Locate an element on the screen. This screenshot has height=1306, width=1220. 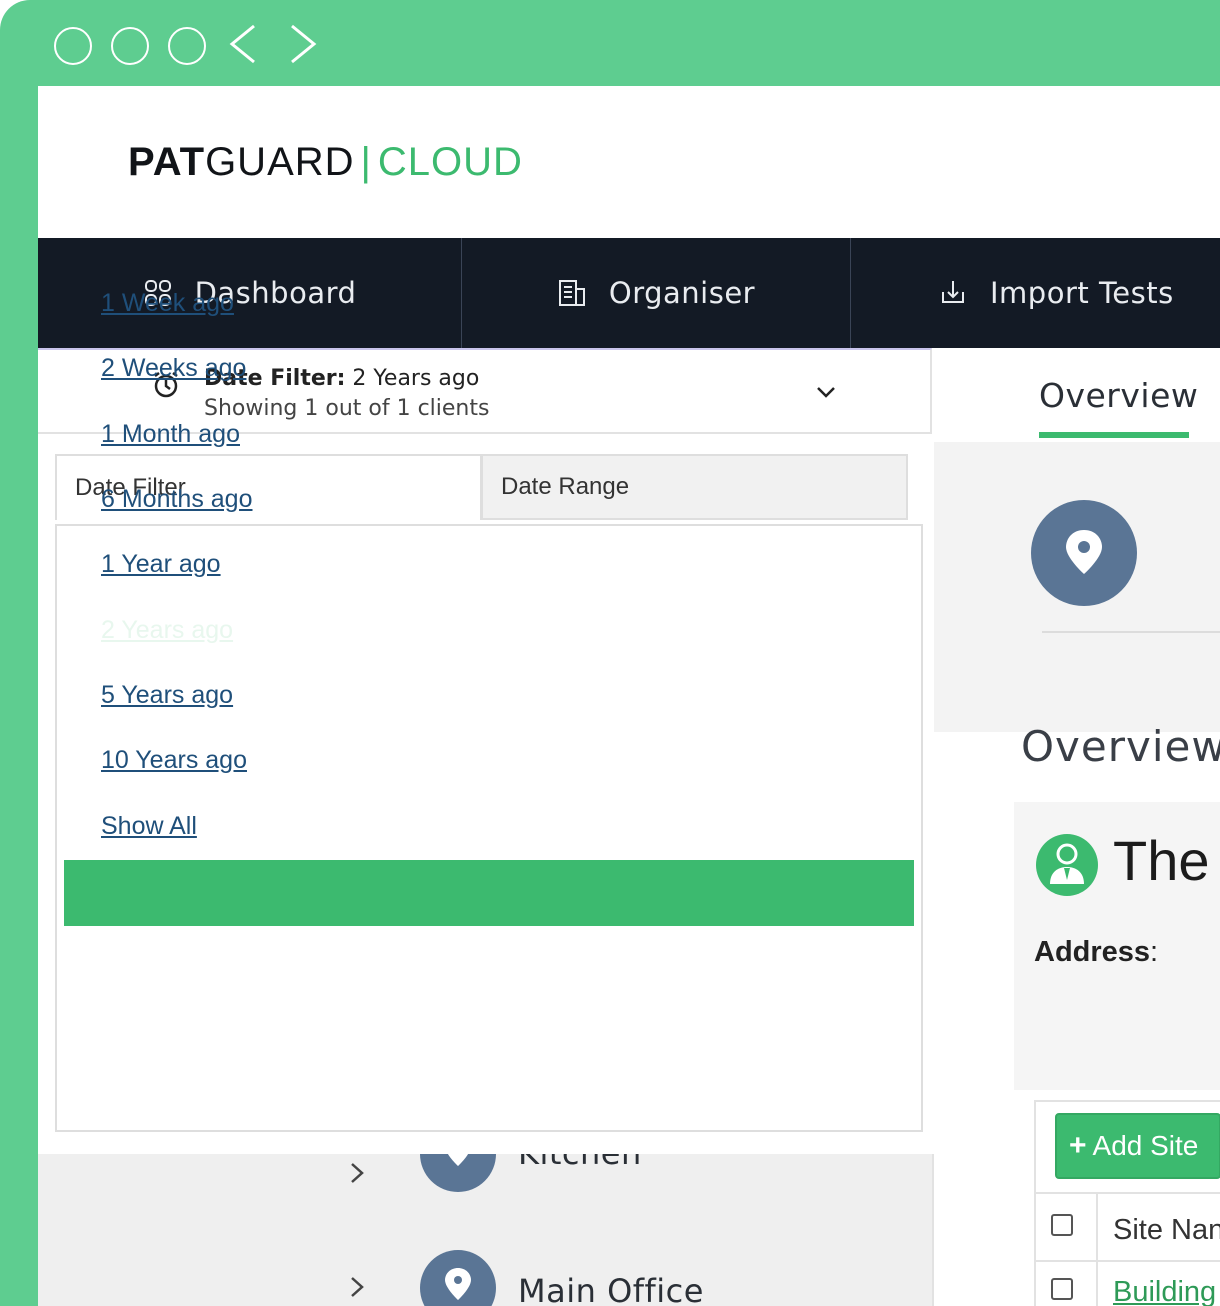
window-control-close is located at coordinates (73, 46).